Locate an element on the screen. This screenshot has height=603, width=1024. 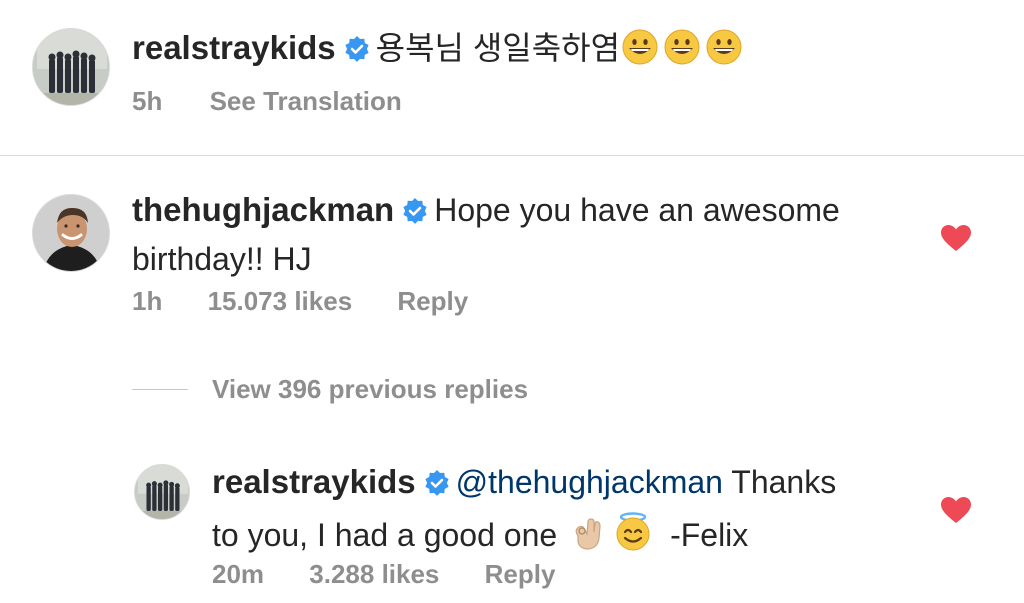
comment-timestamp: 5h is located at coordinates (147, 101).